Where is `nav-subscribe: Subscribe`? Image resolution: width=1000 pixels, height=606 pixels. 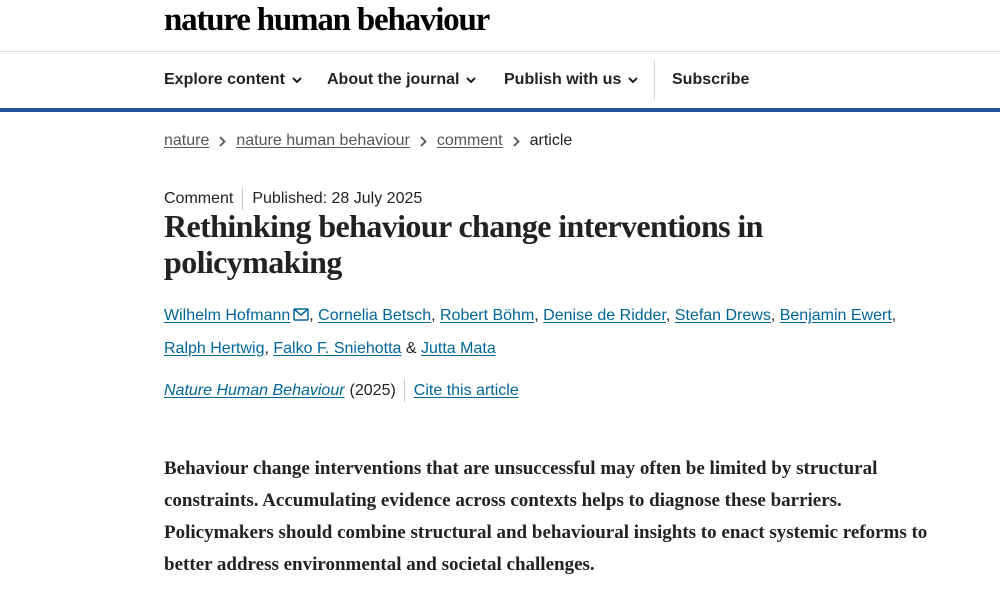 nav-subscribe: Subscribe is located at coordinates (710, 80).